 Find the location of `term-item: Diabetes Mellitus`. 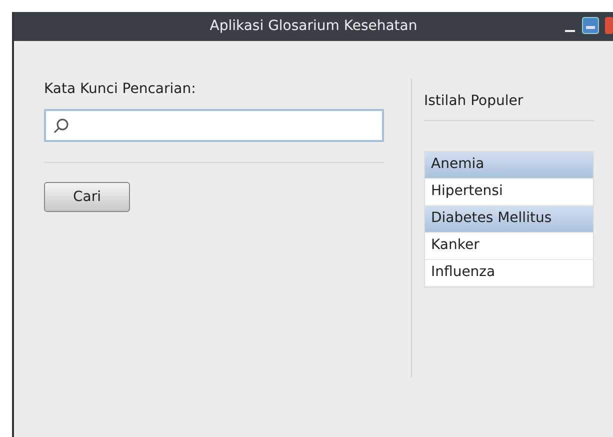

term-item: Diabetes Mellitus is located at coordinates (509, 219).